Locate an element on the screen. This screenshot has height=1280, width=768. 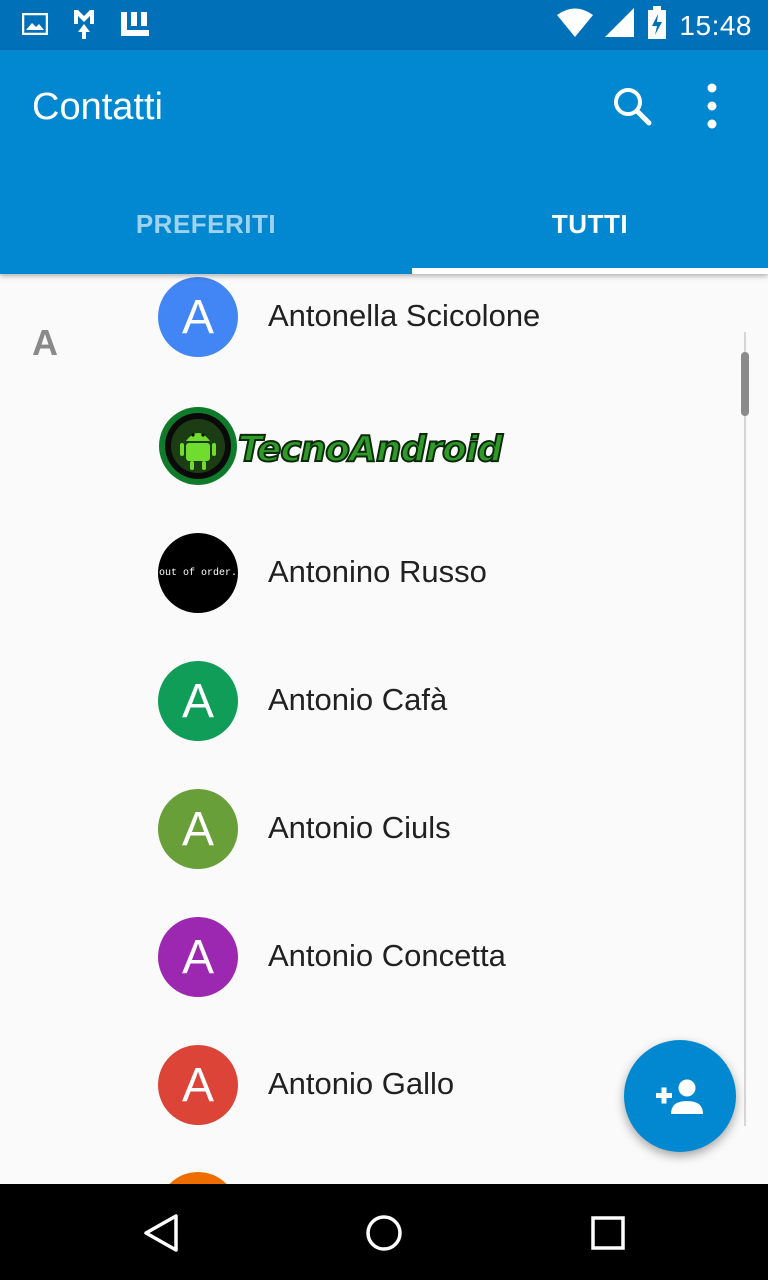
contact-name: Antonio Cafà is located at coordinates (358, 699).